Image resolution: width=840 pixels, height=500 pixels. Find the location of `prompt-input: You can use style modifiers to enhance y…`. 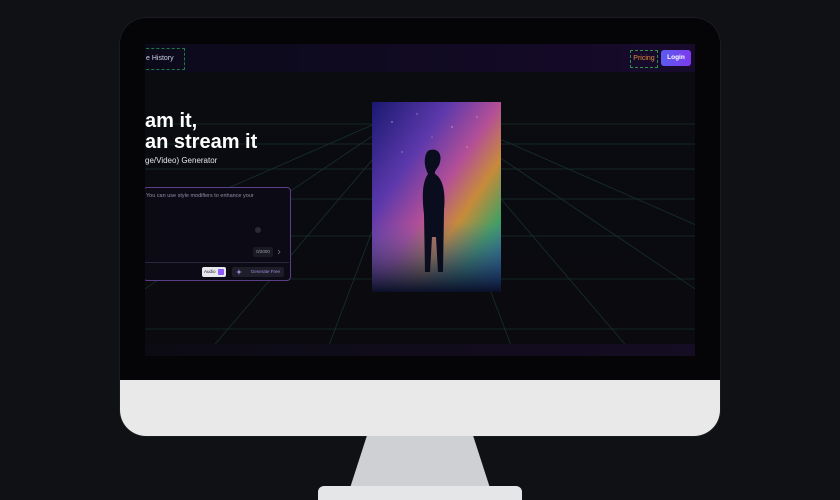

prompt-input: You can use style modifiers to enhance y… is located at coordinates (215, 196).